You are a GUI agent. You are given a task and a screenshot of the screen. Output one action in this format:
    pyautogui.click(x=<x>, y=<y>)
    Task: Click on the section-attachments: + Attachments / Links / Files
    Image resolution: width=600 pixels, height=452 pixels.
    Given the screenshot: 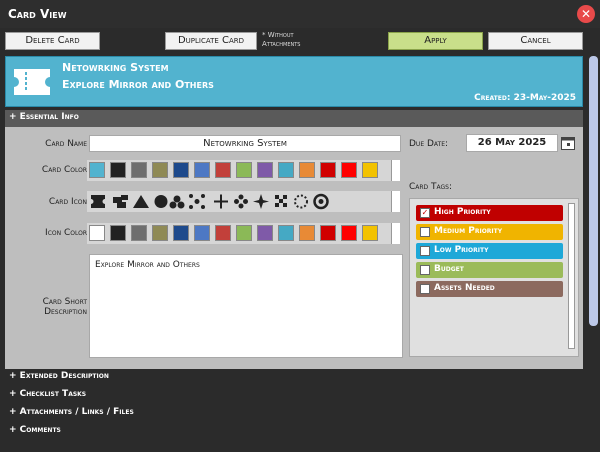 What is the action you would take?
    pyautogui.click(x=294, y=413)
    